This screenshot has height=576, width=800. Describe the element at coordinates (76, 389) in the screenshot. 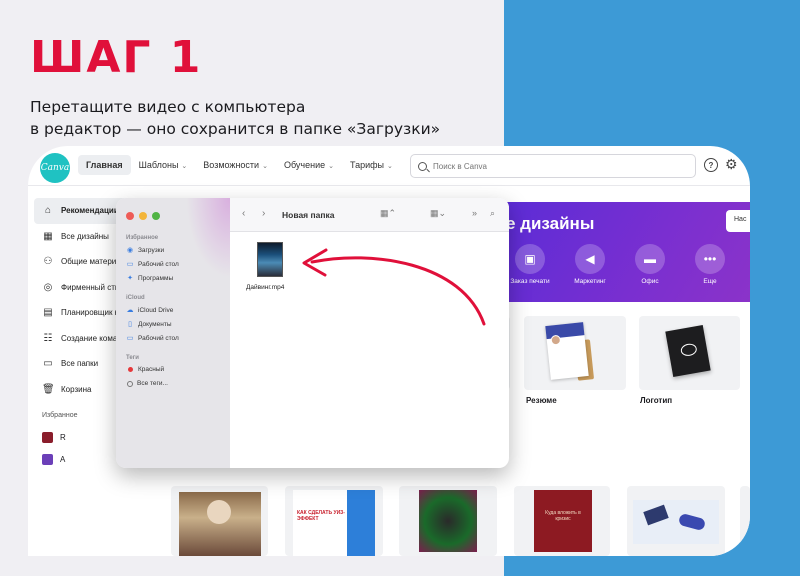

I see `sidebar-item-label: Корзина` at that location.